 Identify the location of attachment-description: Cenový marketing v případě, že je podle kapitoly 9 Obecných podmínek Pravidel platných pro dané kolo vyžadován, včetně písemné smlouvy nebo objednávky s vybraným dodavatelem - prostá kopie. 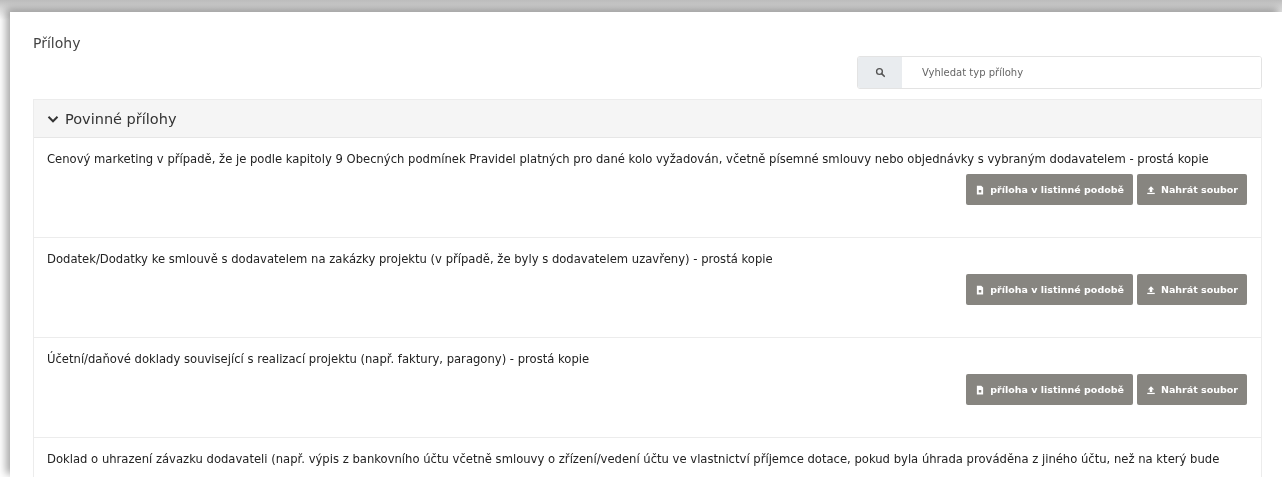
(628, 159).